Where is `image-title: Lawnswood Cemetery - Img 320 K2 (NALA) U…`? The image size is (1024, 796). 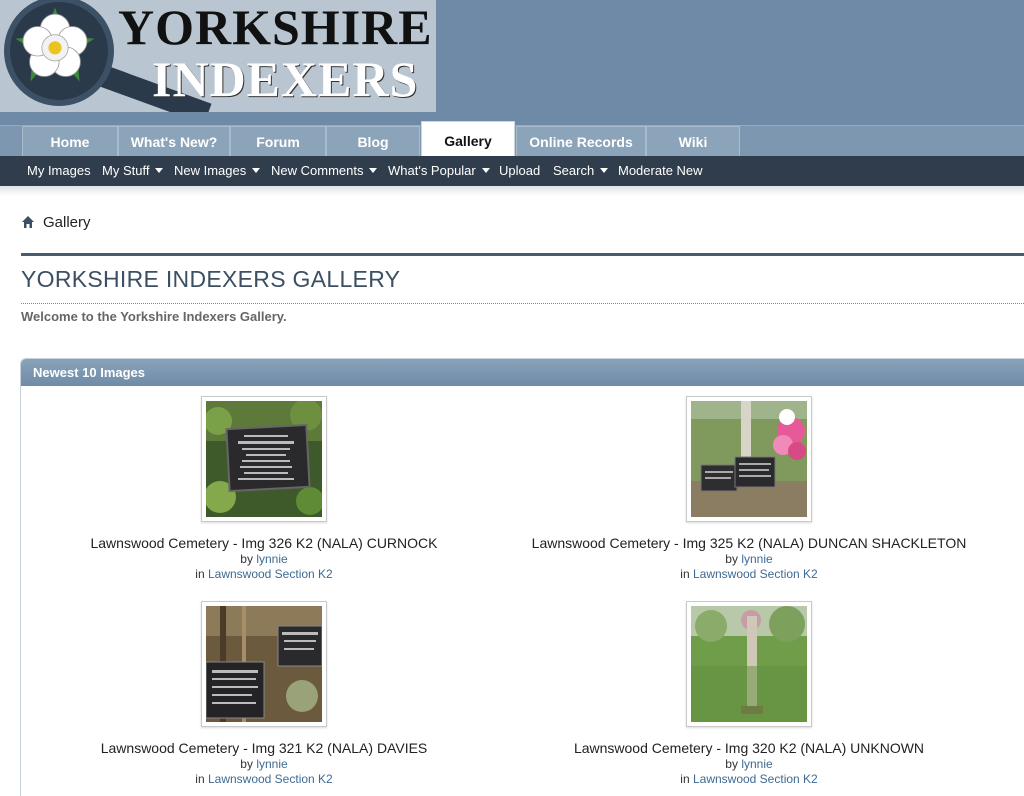 image-title: Lawnswood Cemetery - Img 320 K2 (NALA) U… is located at coordinates (749, 748).